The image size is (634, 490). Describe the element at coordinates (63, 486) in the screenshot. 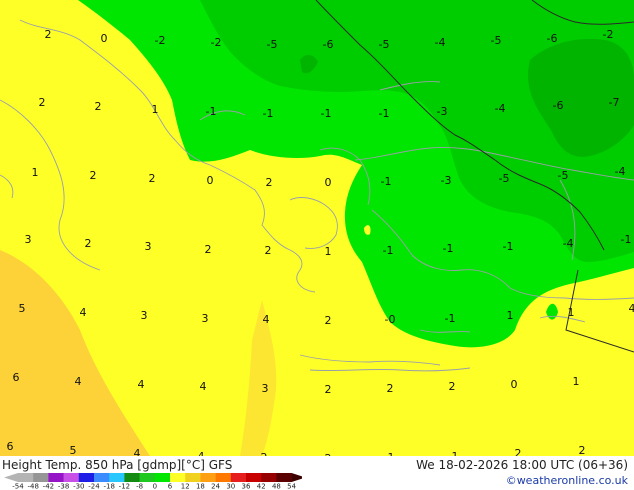

I see `colorbar-tick-label: -38` at that location.